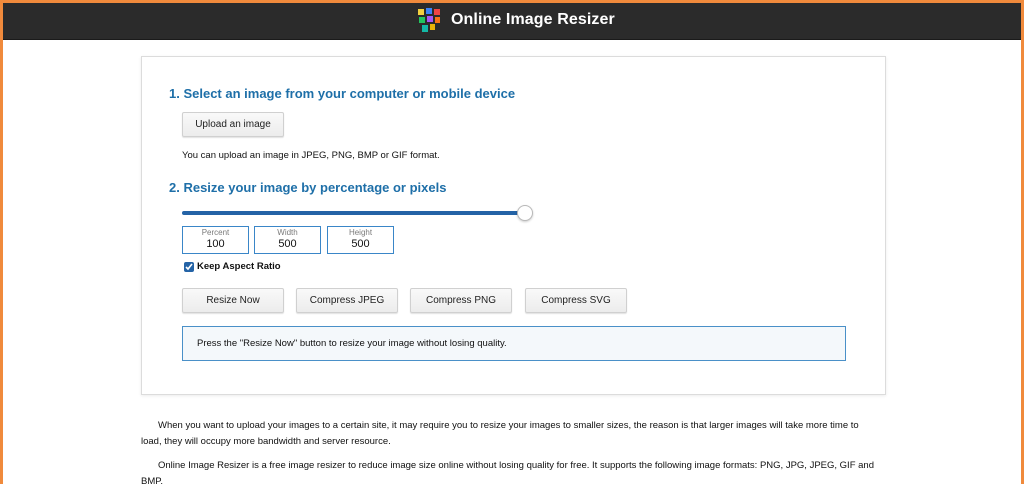 The height and width of the screenshot is (490, 1024). What do you see at coordinates (189, 266) in the screenshot?
I see `keep-aspect-checkbox` at bounding box center [189, 266].